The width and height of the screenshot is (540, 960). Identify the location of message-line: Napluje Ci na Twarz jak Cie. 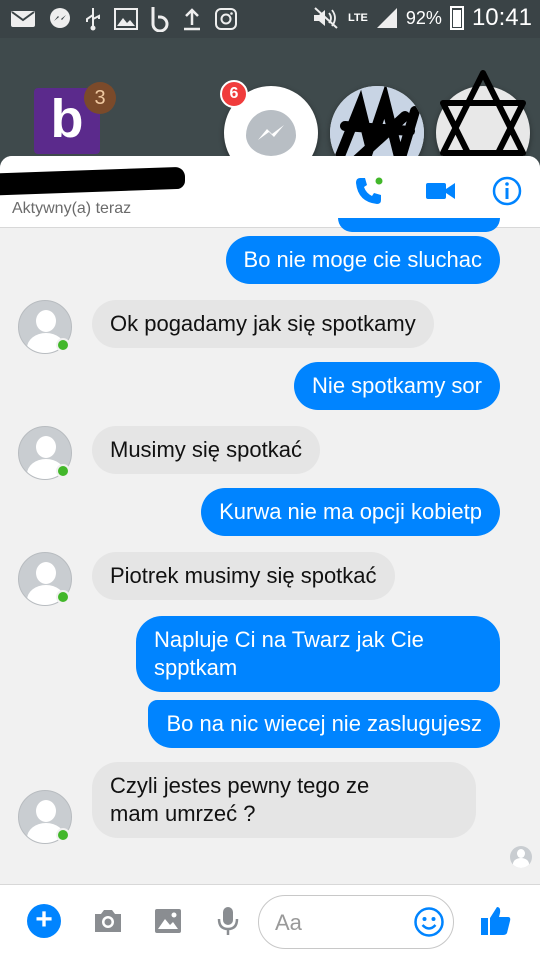
(289, 639).